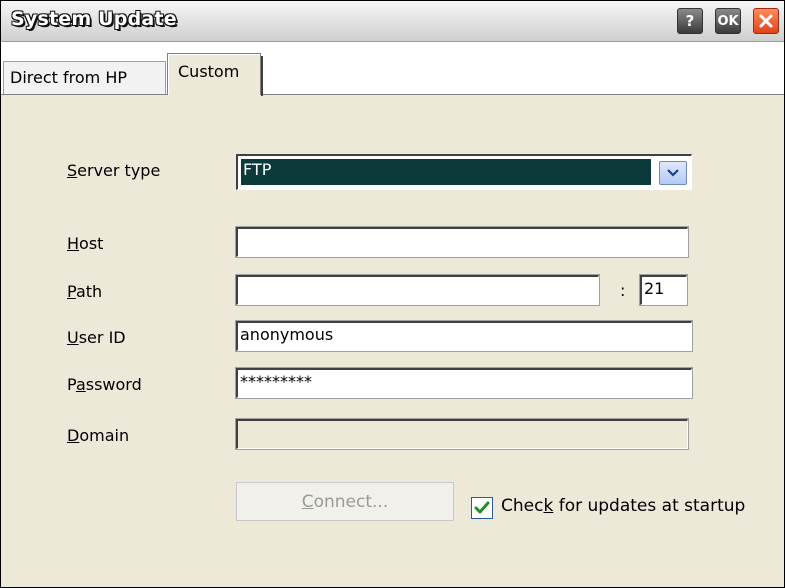 This screenshot has height=588, width=785. Describe the element at coordinates (215, 74) in the screenshot. I see `tab-custom: Custom` at that location.